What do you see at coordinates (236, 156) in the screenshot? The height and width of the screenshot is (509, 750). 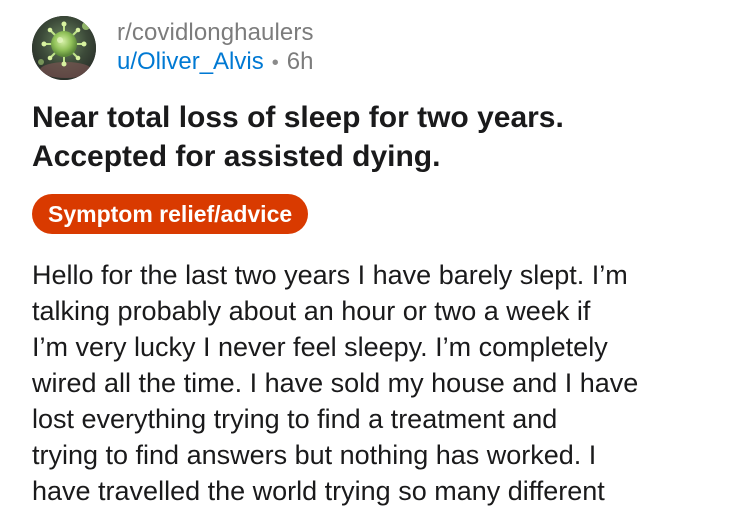 I see `post-title-line: Accepted for assisted dying.` at bounding box center [236, 156].